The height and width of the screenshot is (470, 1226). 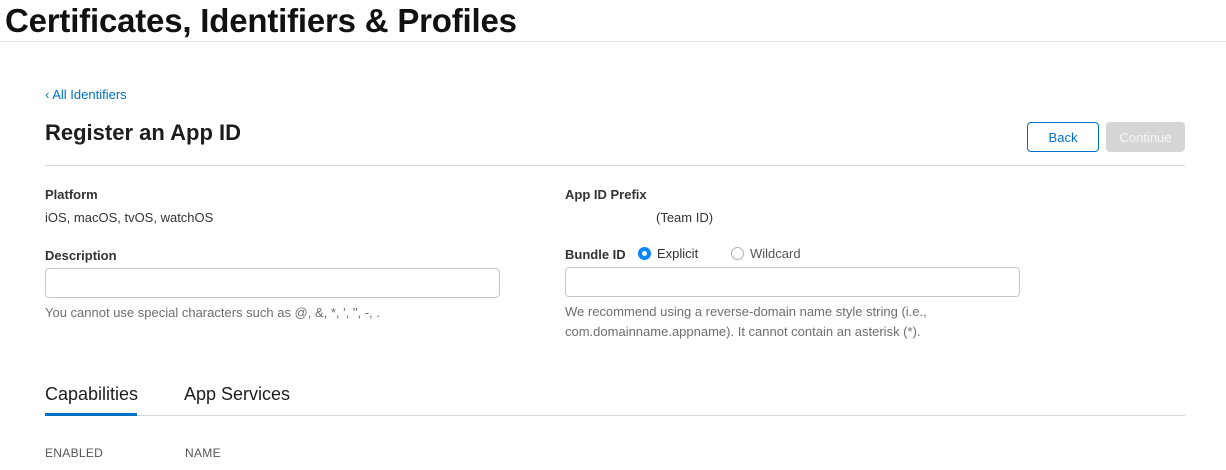 What do you see at coordinates (1145, 137) in the screenshot?
I see `continue-button: Continue` at bounding box center [1145, 137].